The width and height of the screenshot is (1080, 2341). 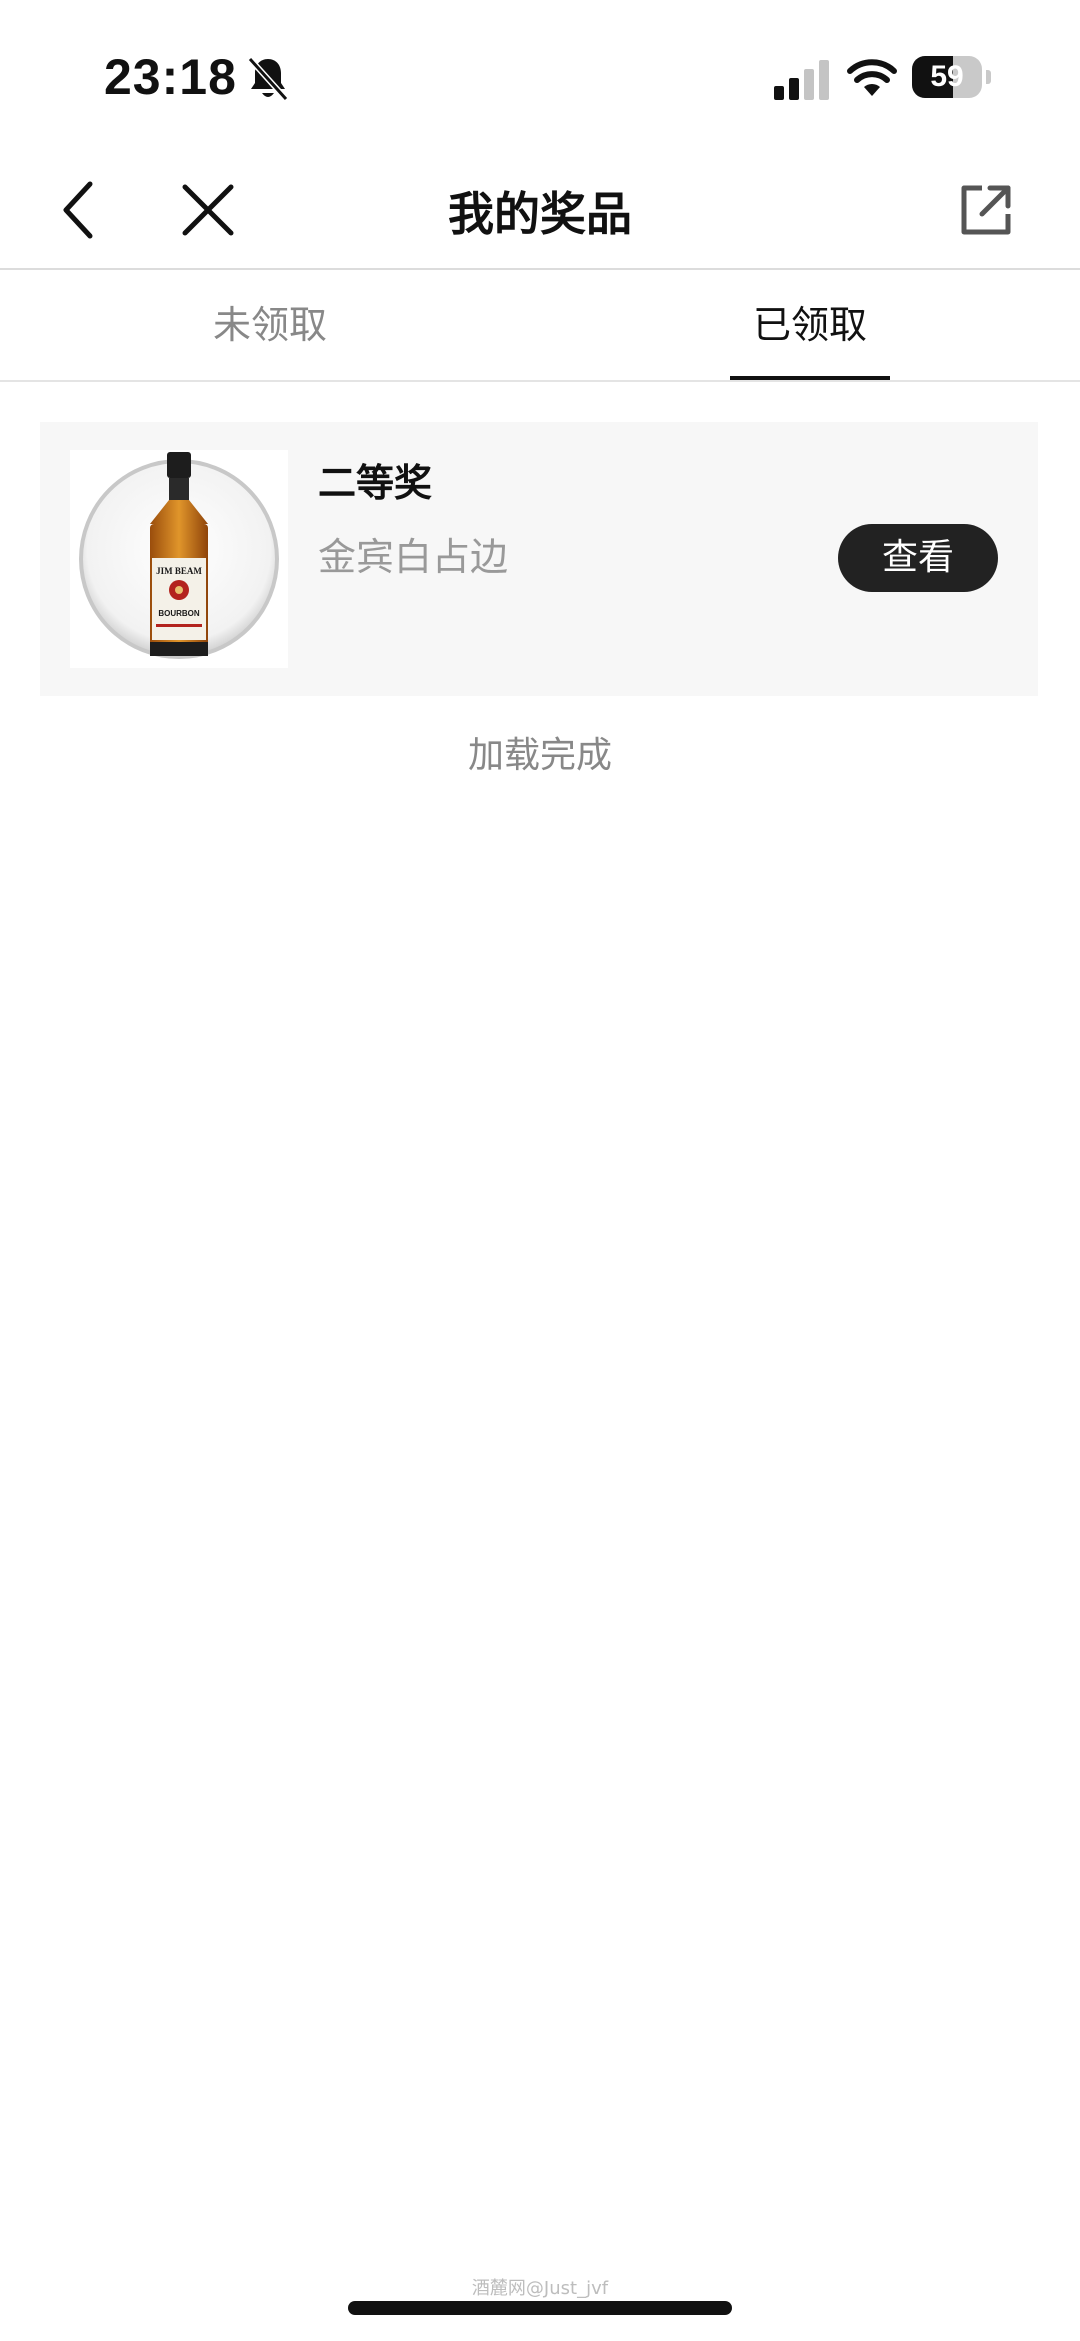 I want to click on battery-percent: 59, so click(x=947, y=76).